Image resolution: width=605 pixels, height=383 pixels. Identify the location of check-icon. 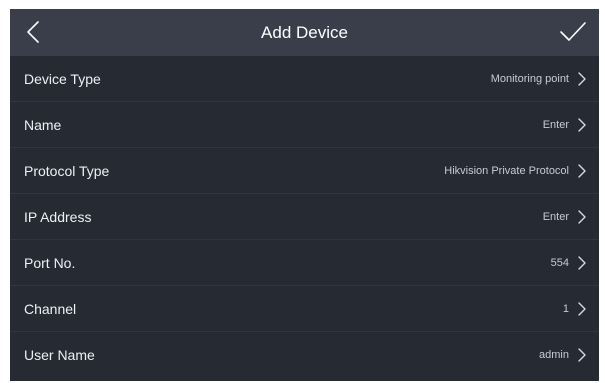
(573, 31).